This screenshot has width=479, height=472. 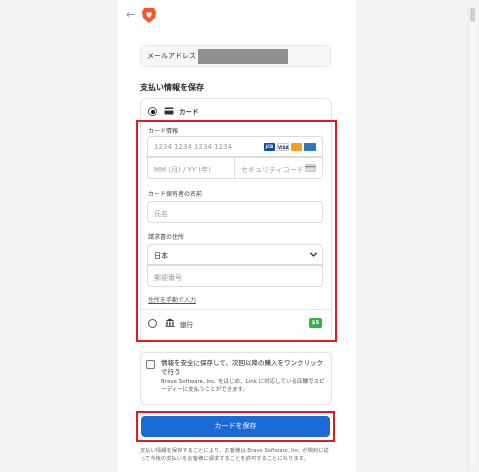 I want to click on back-arrow-icon: ←, so click(x=130, y=15).